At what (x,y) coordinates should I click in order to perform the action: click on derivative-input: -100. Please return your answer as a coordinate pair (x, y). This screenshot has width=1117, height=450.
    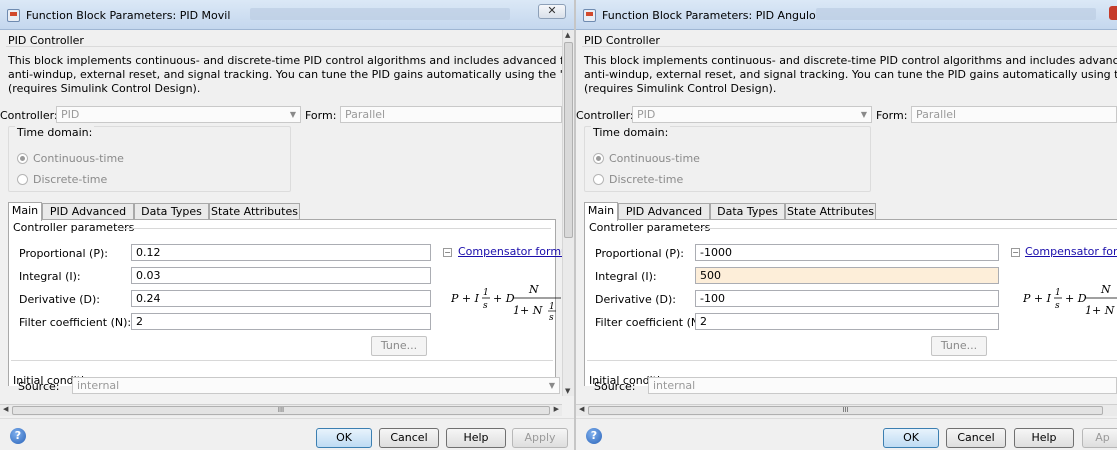
    Looking at the image, I should click on (847, 298).